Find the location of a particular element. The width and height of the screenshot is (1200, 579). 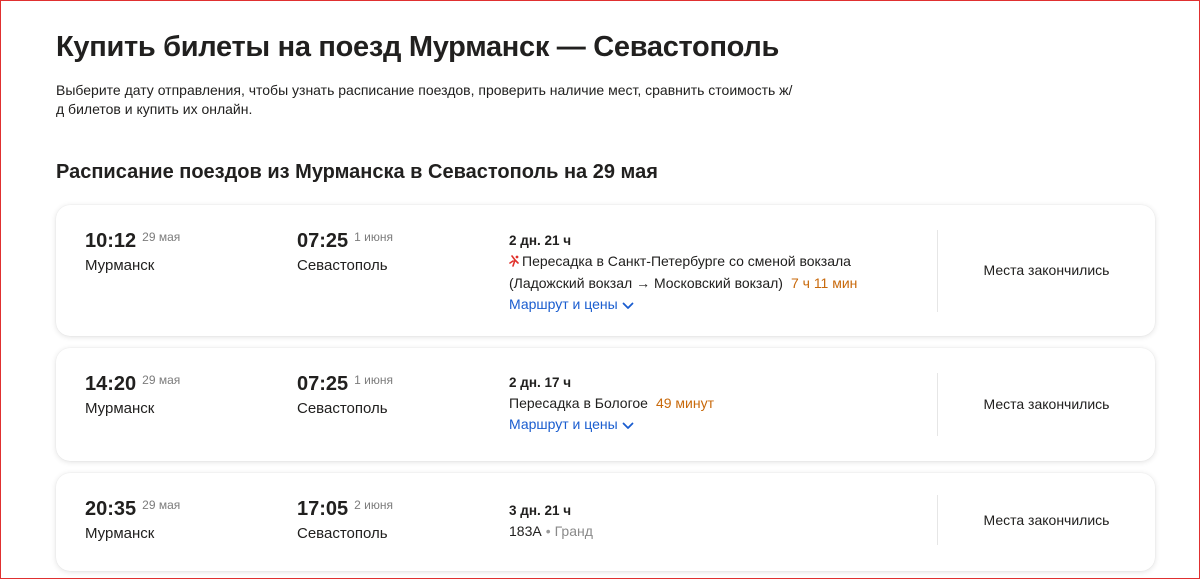

departure-block: 20:35 29 мая Мурманск is located at coordinates (132, 520).